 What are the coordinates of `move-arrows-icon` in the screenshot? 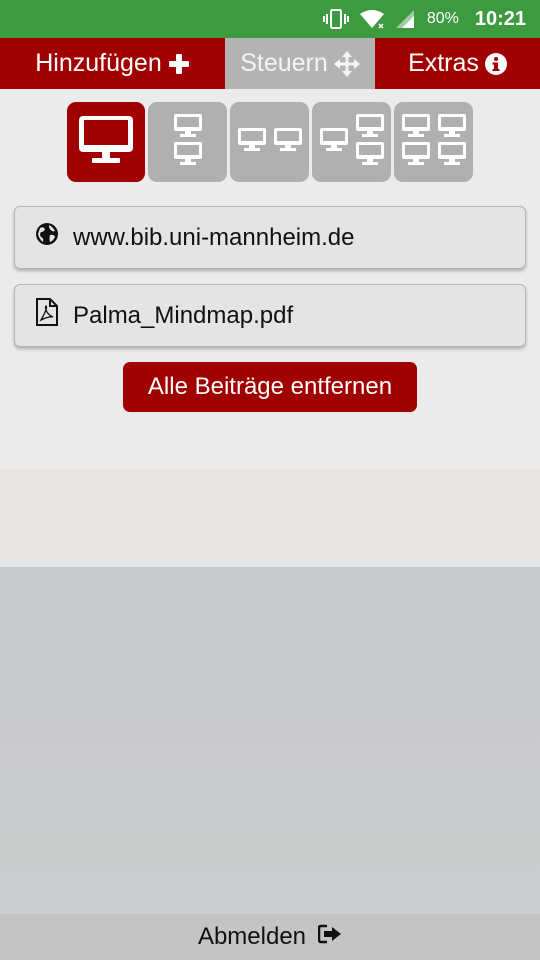 It's located at (346, 63).